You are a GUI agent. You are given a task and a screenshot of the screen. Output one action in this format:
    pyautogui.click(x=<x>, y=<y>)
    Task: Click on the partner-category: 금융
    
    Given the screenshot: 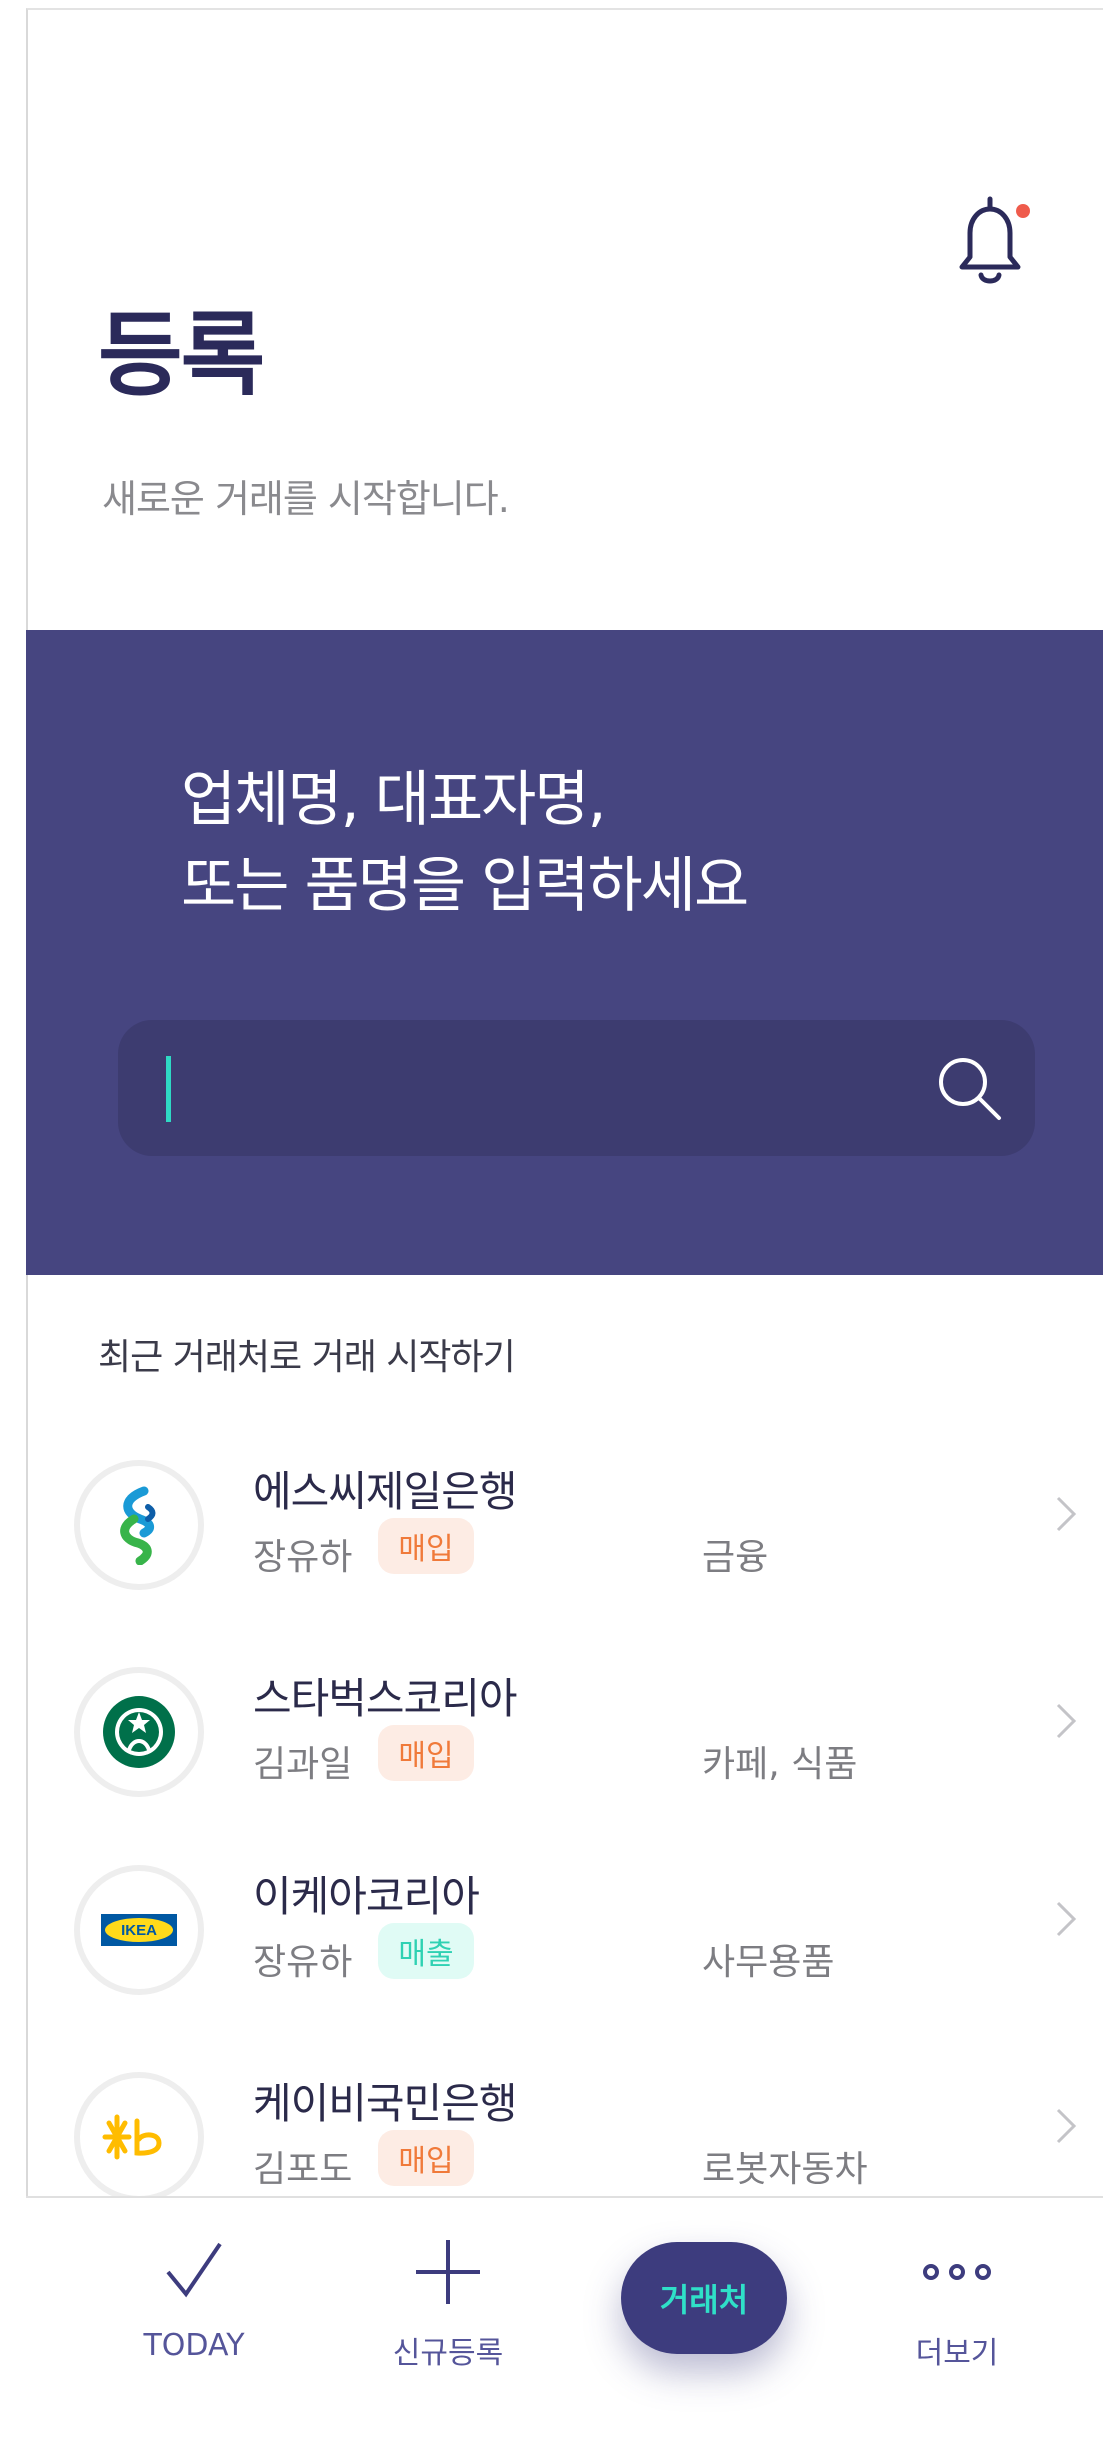 What is the action you would take?
    pyautogui.click(x=735, y=1557)
    